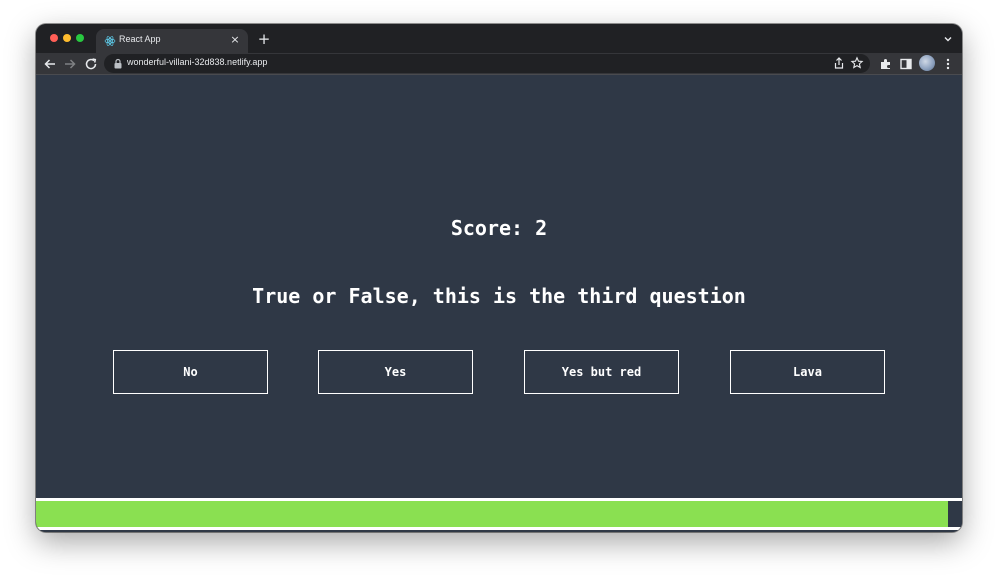 This screenshot has width=997, height=580. I want to click on progress-bar, so click(499, 514).